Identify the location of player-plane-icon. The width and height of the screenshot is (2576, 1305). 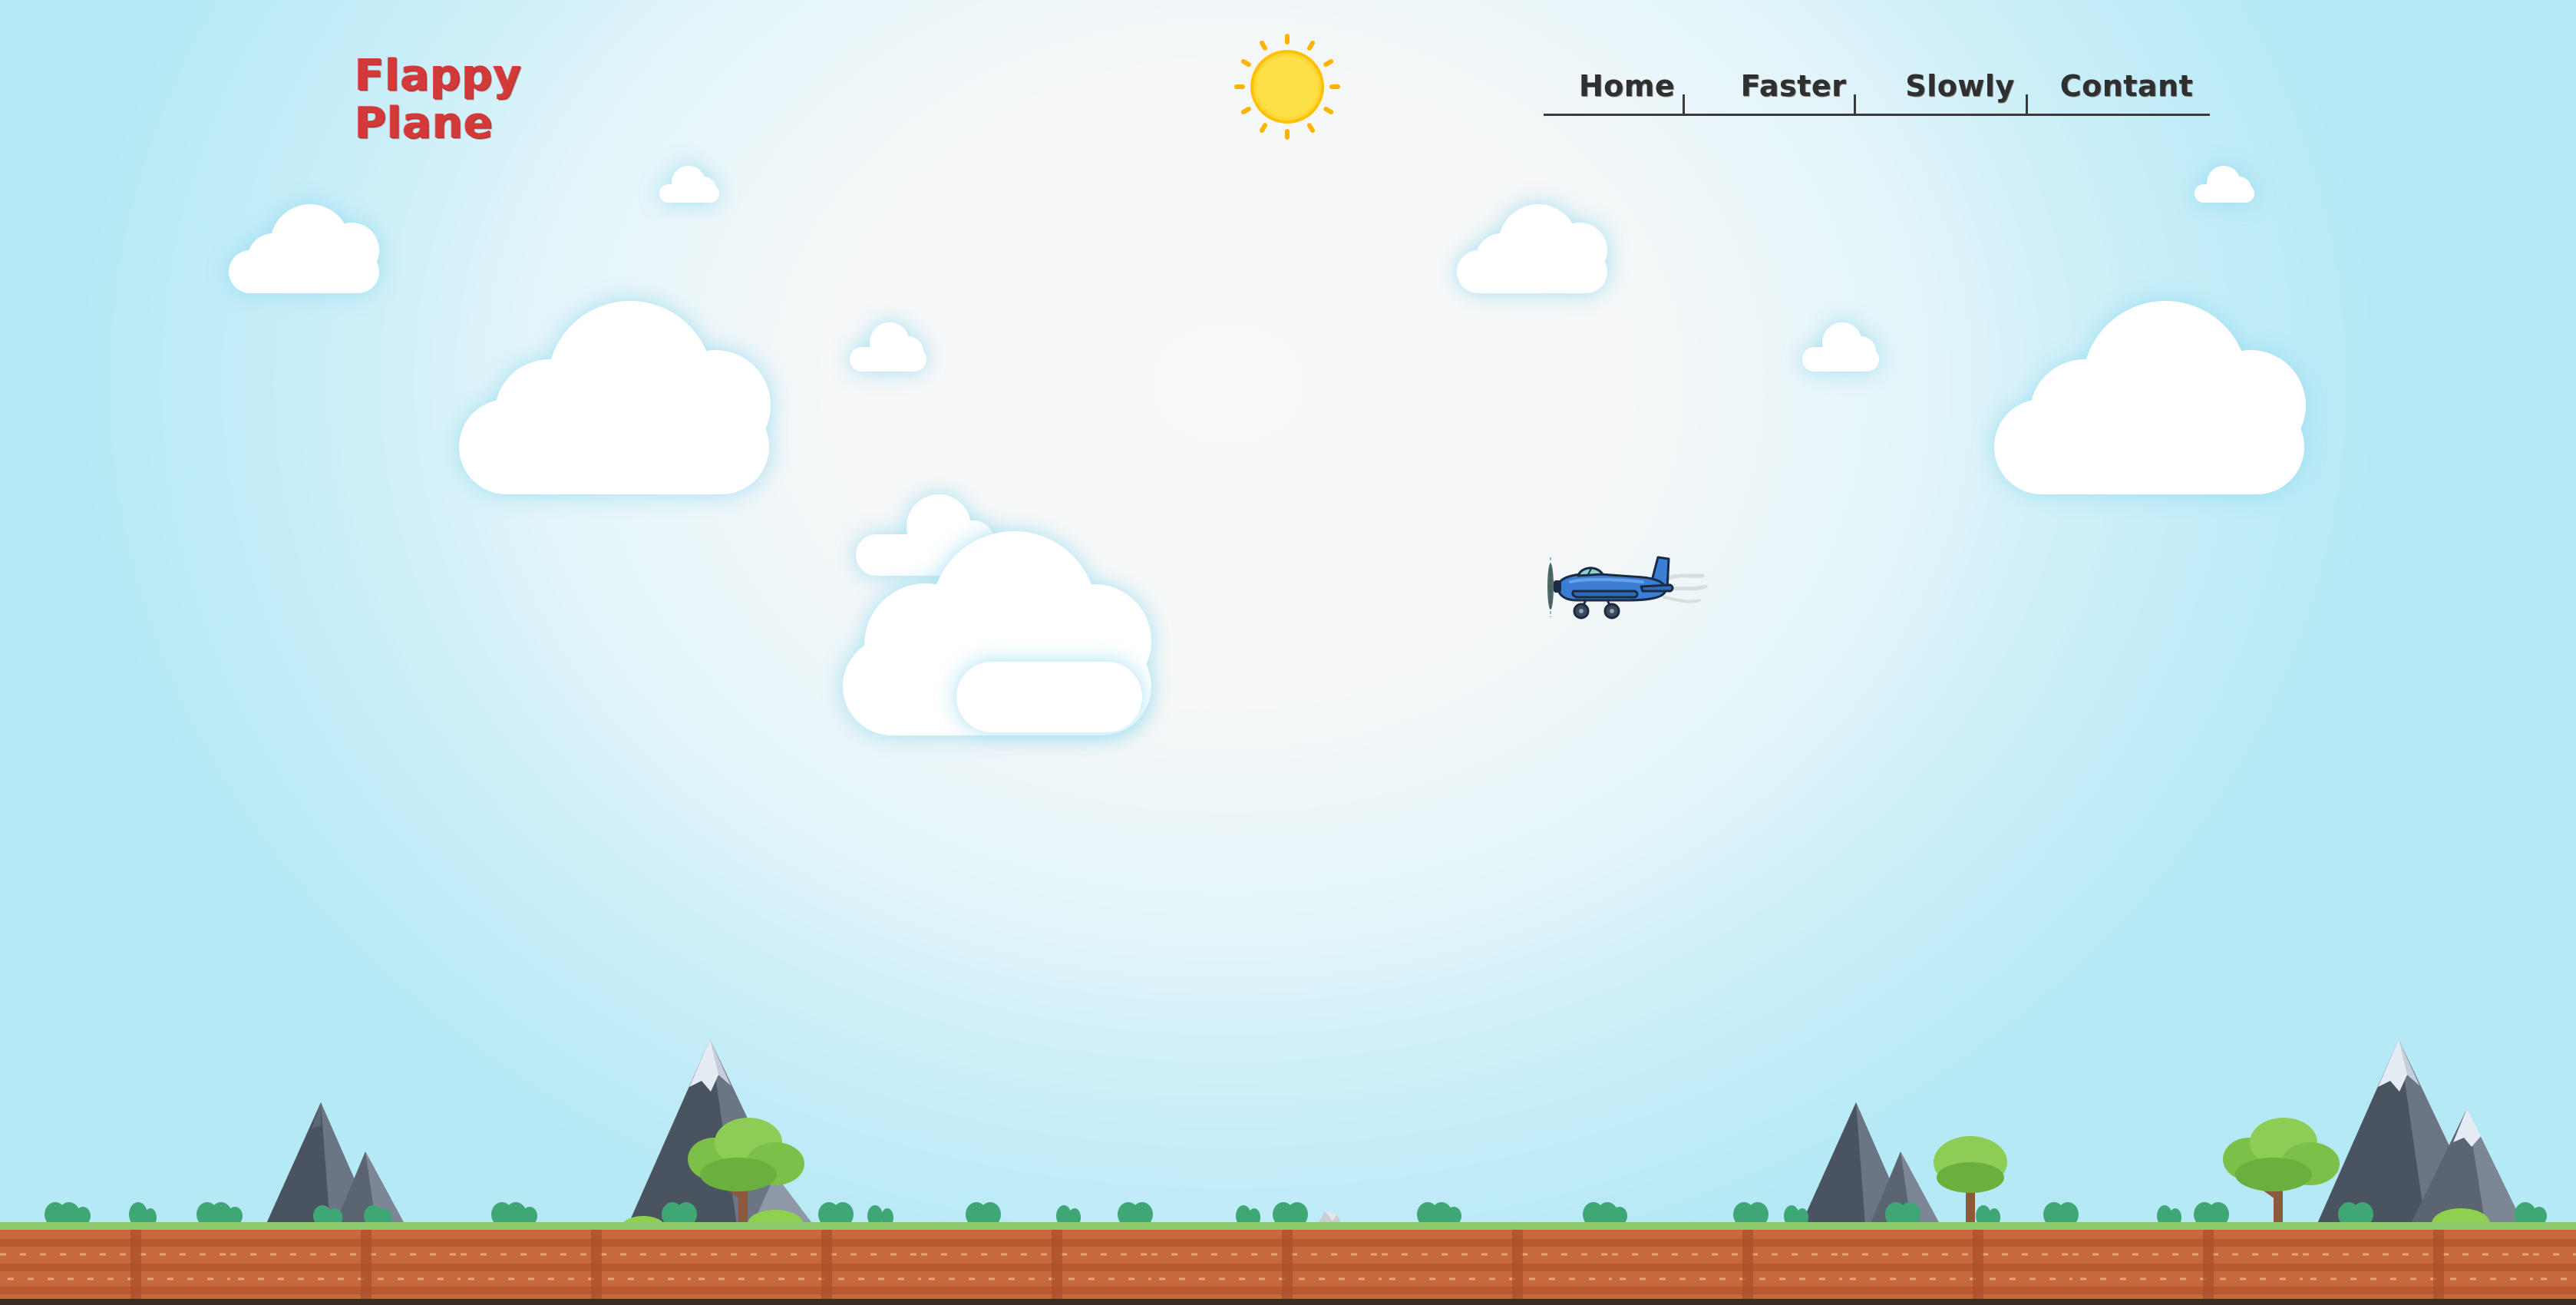
(1627, 585).